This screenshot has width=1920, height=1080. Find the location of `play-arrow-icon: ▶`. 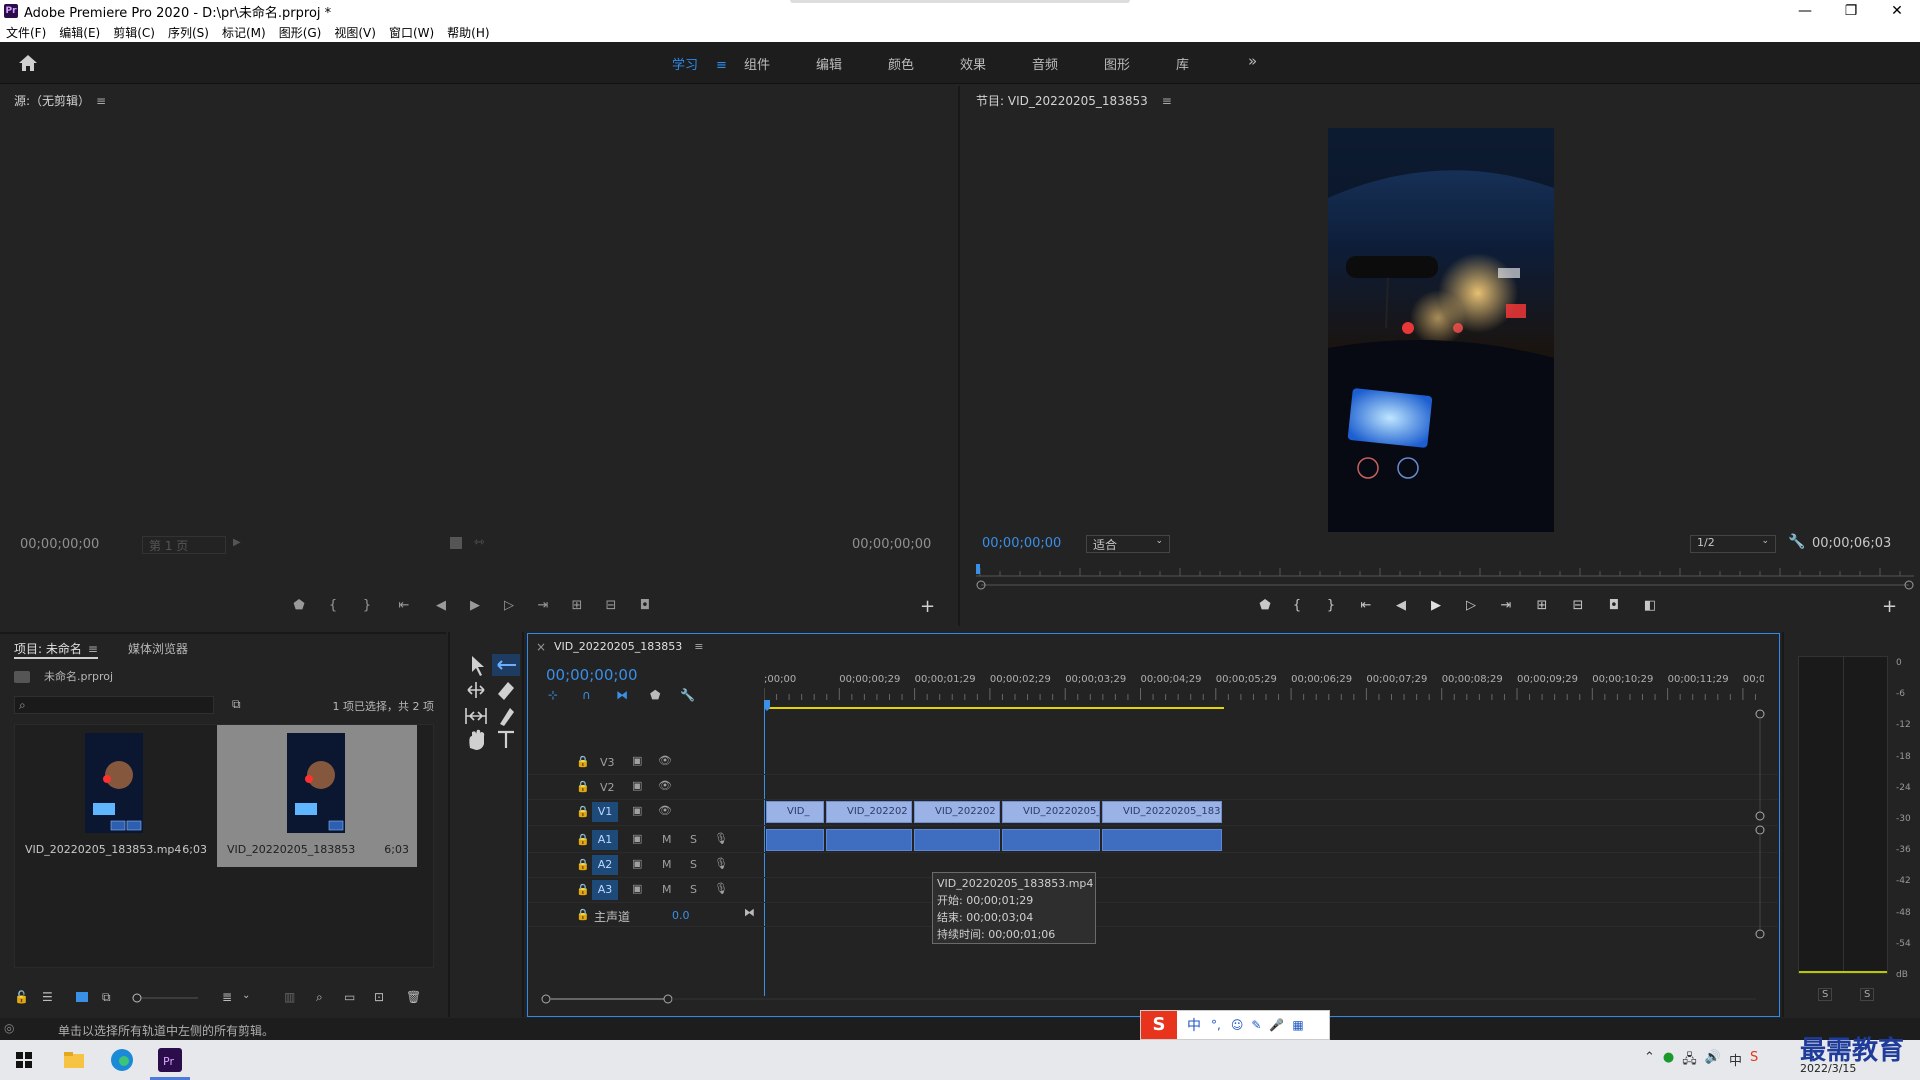

play-arrow-icon: ▶ is located at coordinates (237, 542).